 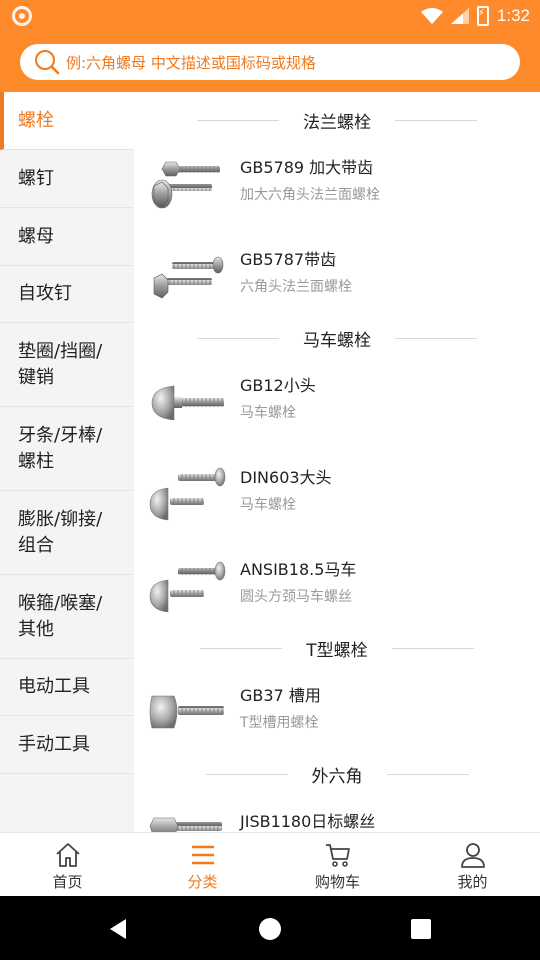 What do you see at coordinates (68, 855) in the screenshot?
I see `home-icon` at bounding box center [68, 855].